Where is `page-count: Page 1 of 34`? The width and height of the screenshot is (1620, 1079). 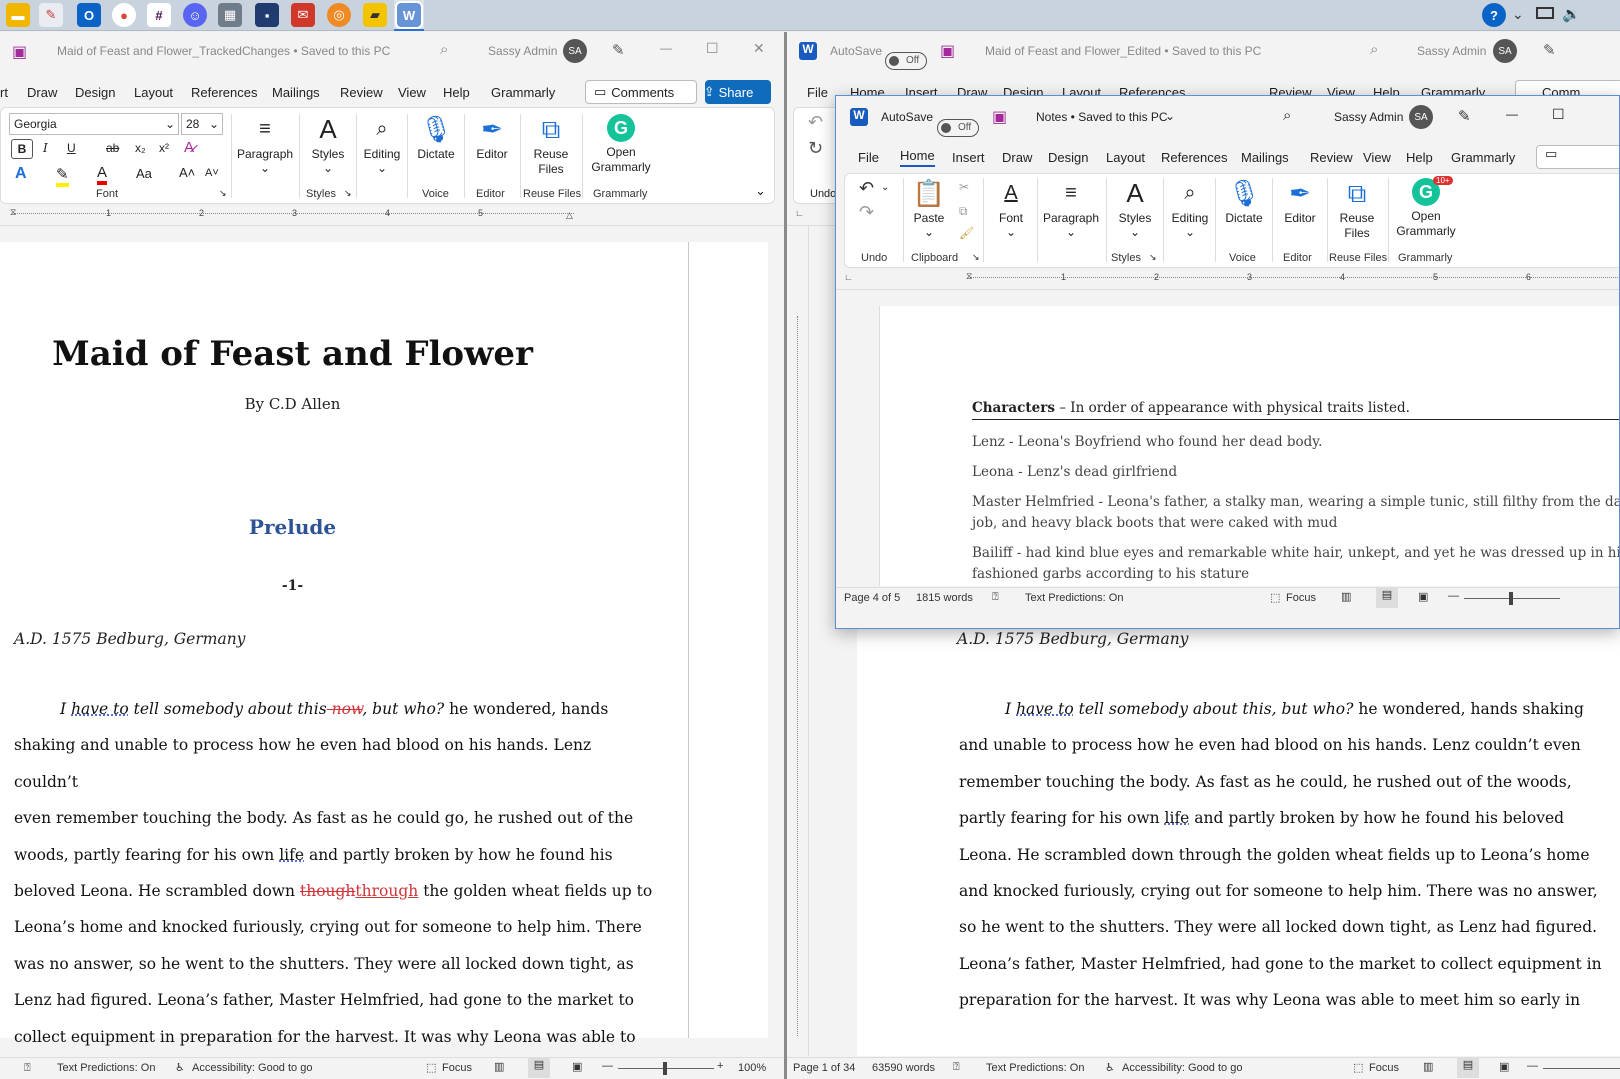 page-count: Page 1 of 34 is located at coordinates (824, 1068).